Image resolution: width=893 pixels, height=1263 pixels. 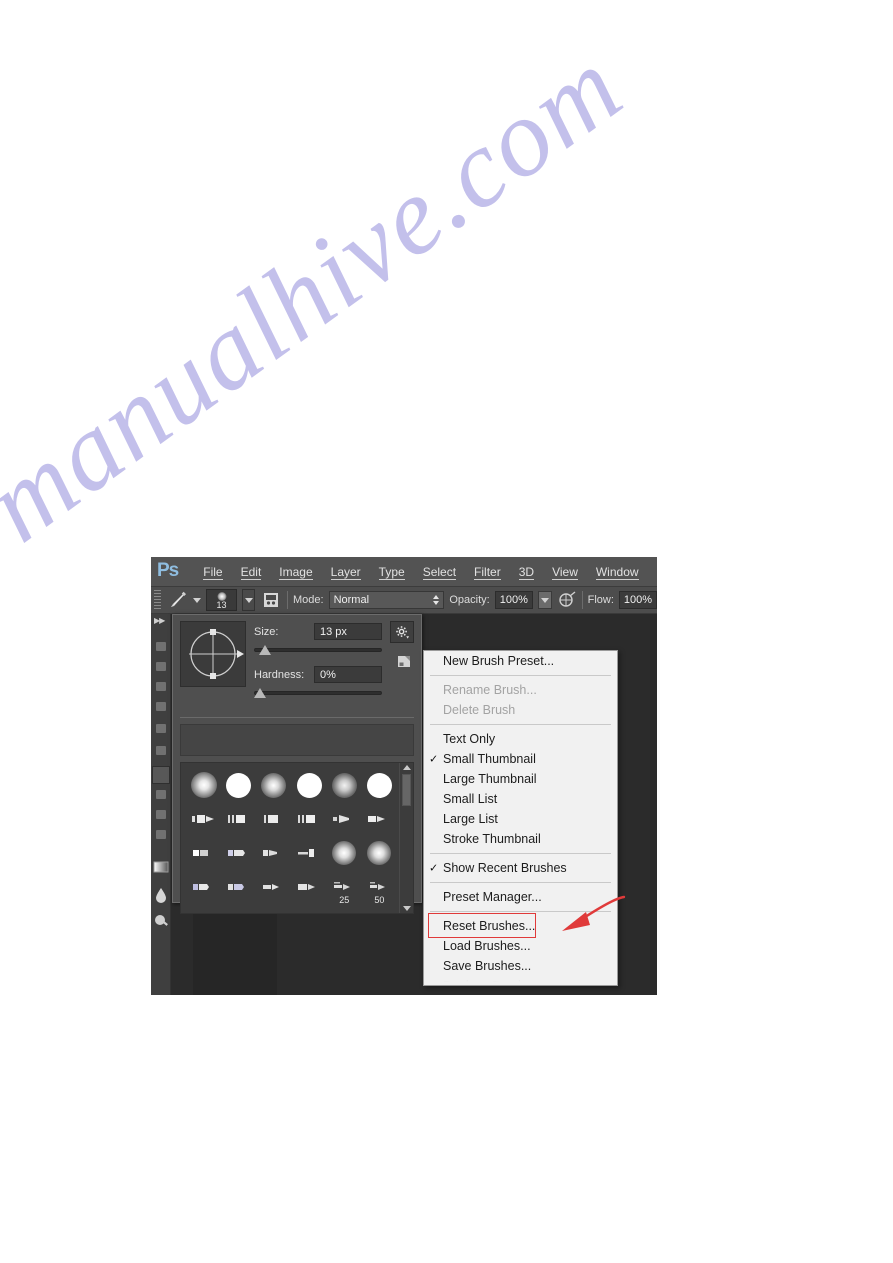 I want to click on document-canvas, so click(x=235, y=954).